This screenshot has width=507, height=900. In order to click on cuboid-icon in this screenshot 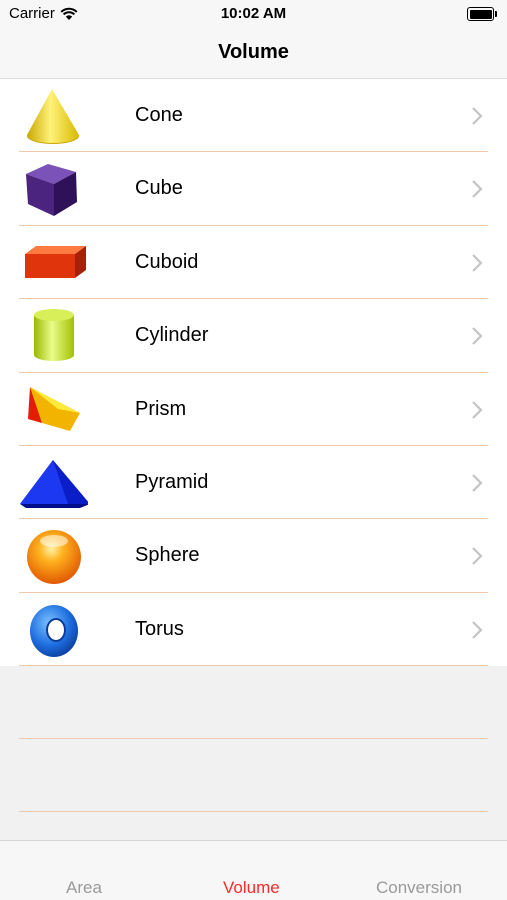, I will do `click(55, 261)`.